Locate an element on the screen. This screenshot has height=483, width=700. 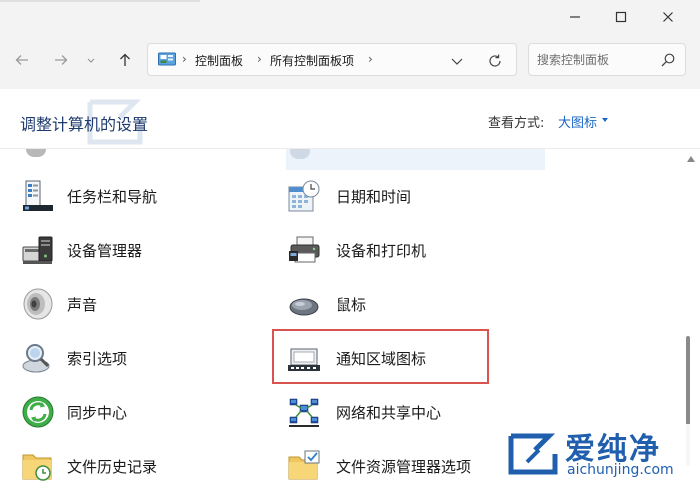
sync-center-icon is located at coordinates (38, 412).